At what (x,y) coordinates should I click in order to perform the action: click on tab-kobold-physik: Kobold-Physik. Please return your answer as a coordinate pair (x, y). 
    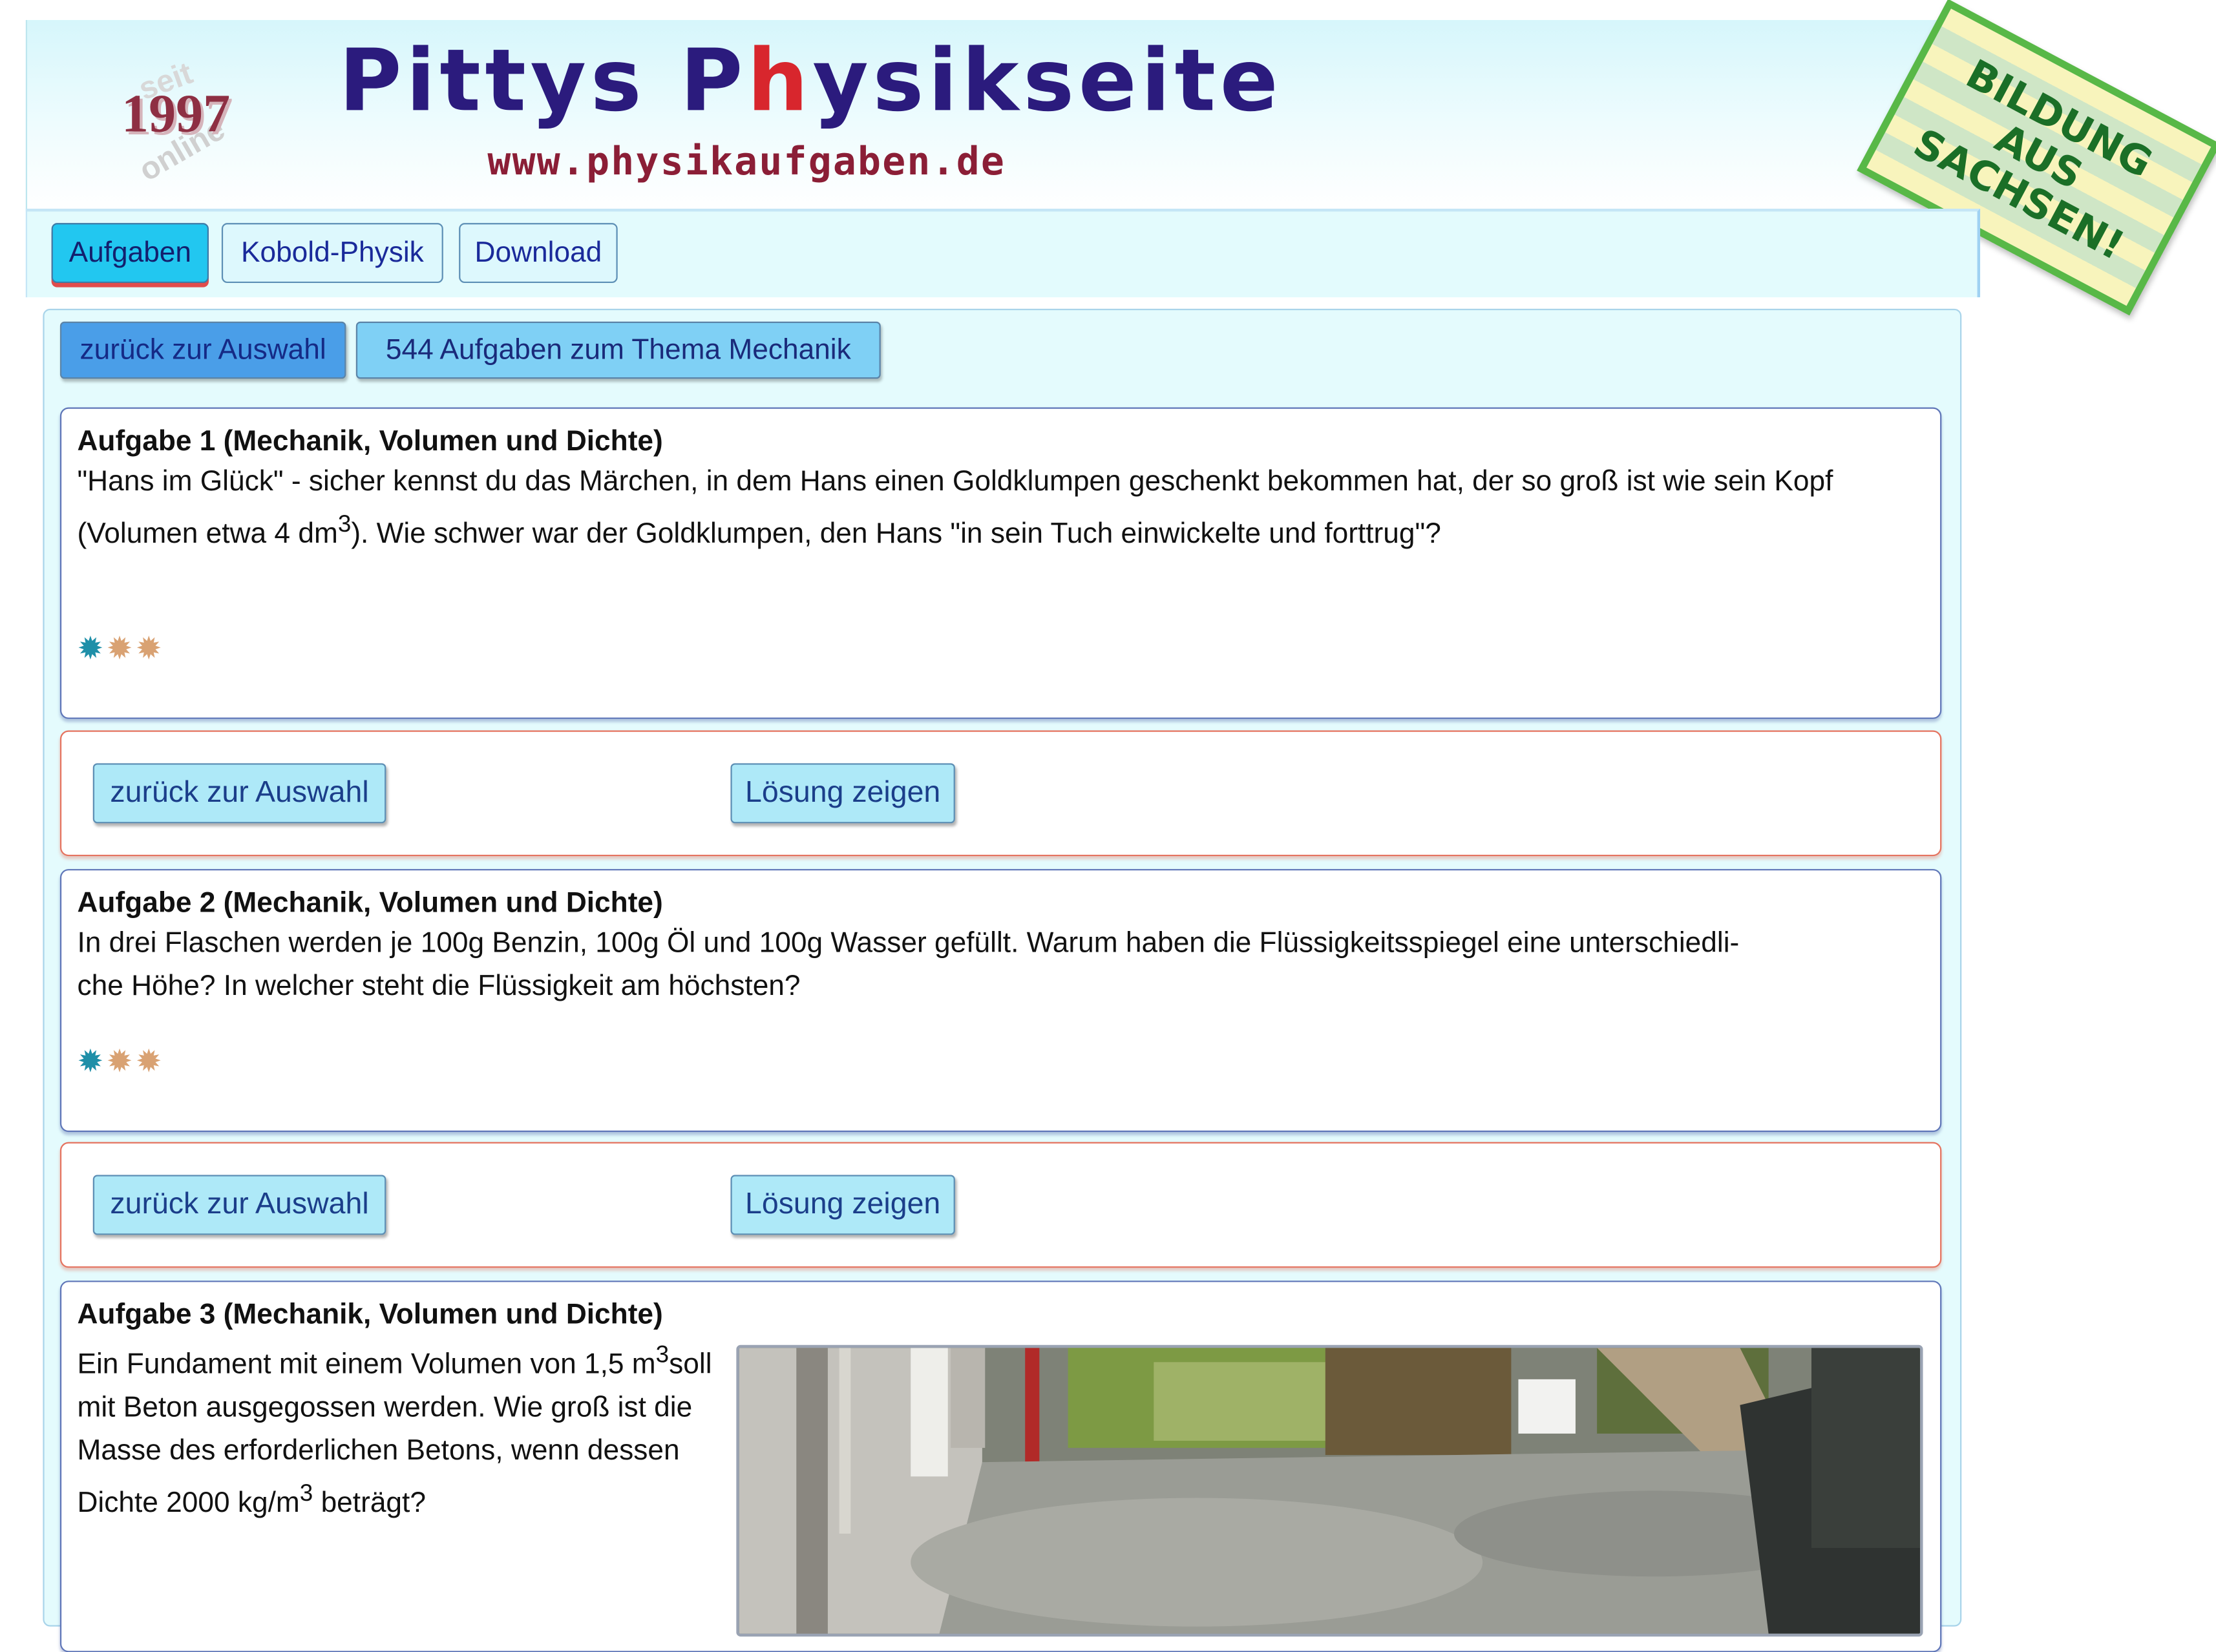
    Looking at the image, I should click on (332, 254).